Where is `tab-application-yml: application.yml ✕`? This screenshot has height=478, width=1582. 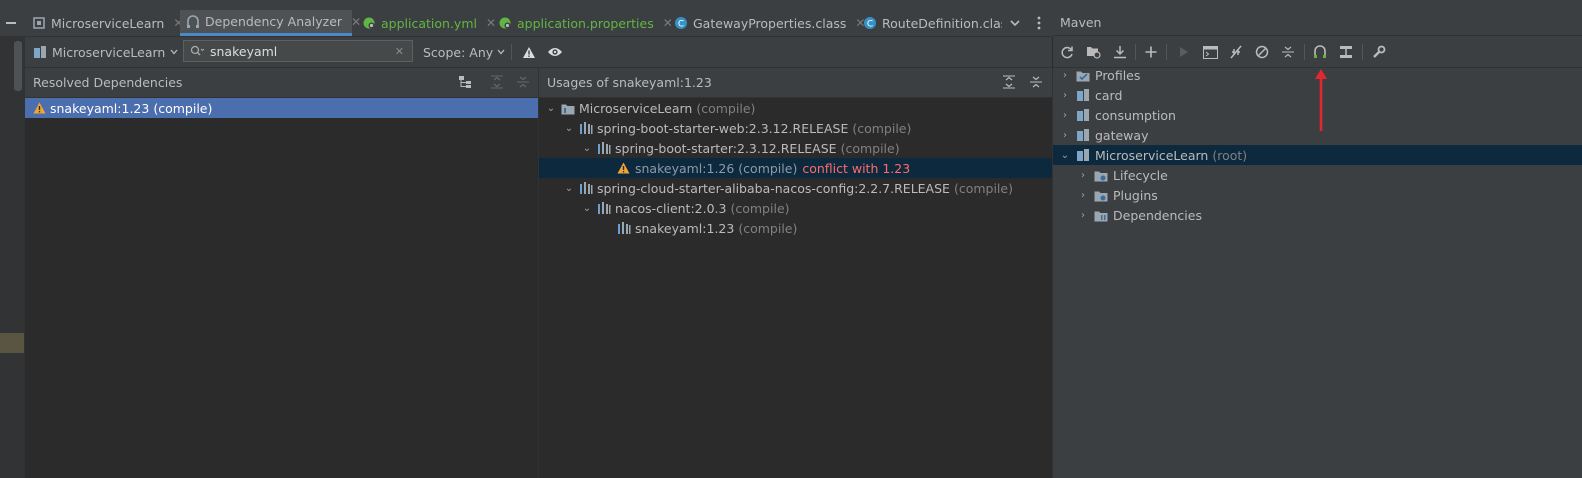
tab-application-yml: application.yml ✕ is located at coordinates (429, 23).